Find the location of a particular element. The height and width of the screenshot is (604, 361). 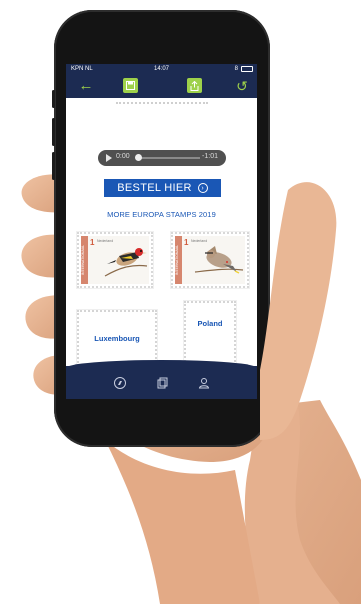

goldfinch-bird-icon is located at coordinates (126, 262).